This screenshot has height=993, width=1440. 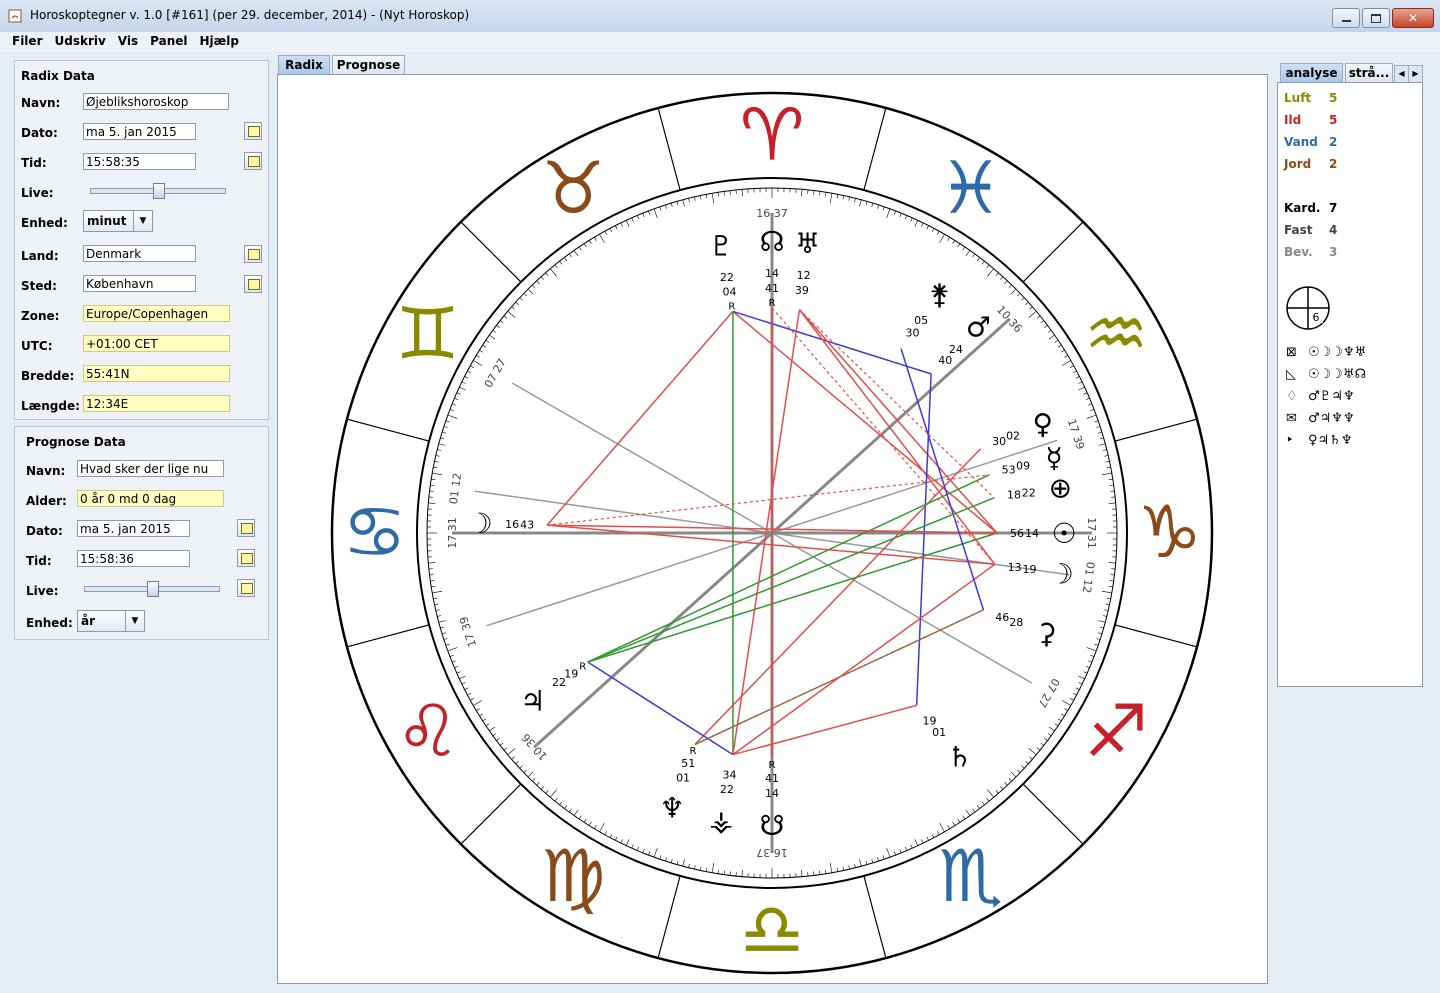 I want to click on planet-minute: 41, so click(x=772, y=778).